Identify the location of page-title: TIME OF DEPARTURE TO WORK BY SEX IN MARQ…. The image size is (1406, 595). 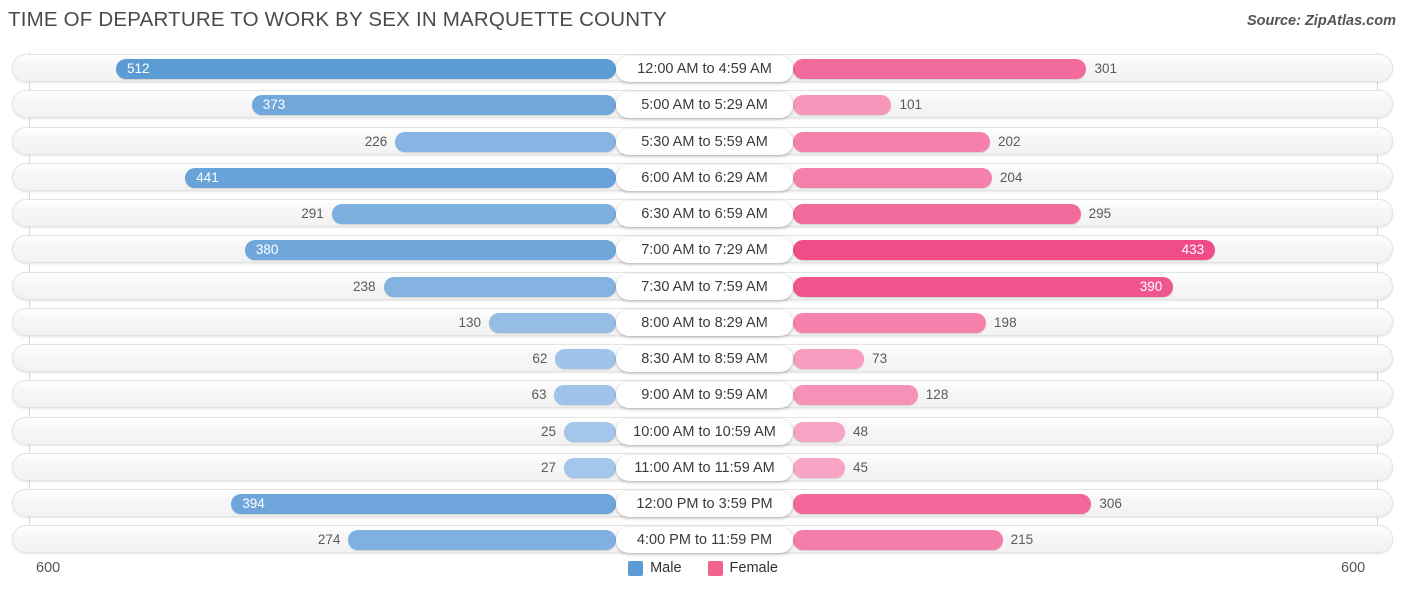
(337, 19).